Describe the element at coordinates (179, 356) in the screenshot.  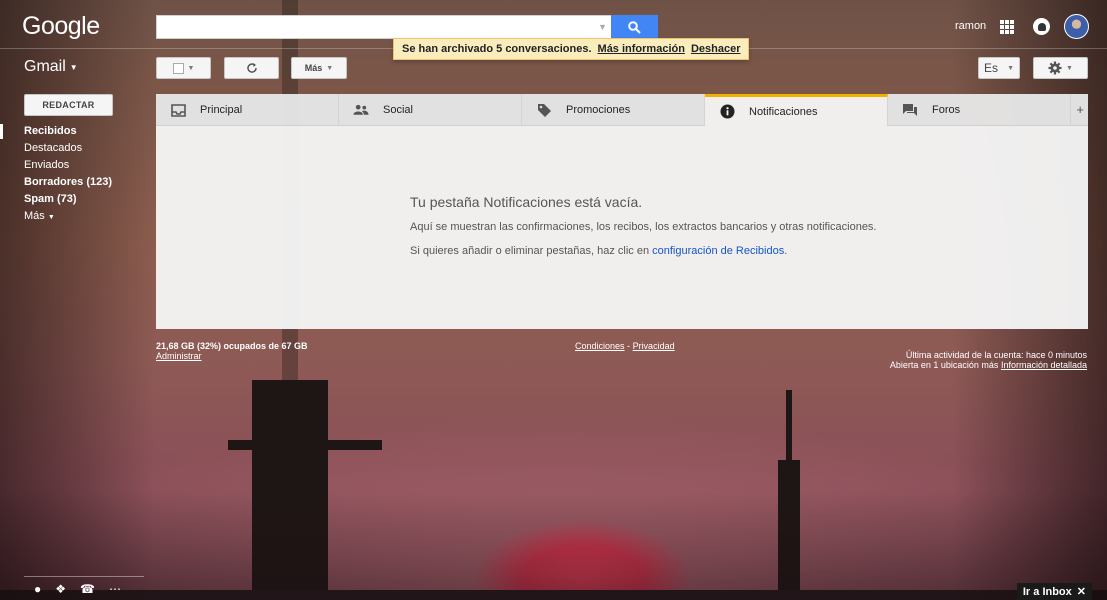
I see `manage-storage-link: Administrar` at that location.